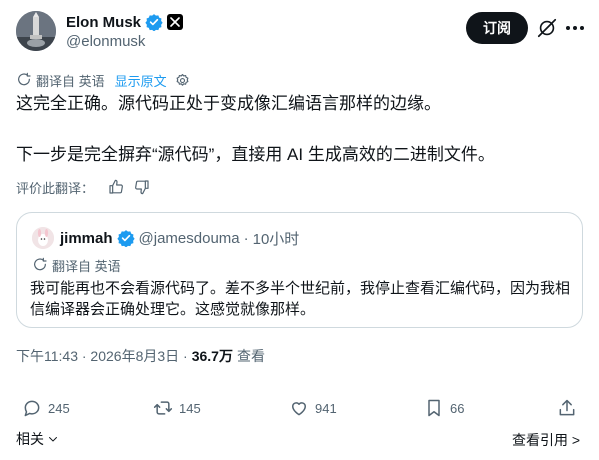 This screenshot has width=599, height=460. What do you see at coordinates (70, 81) in the screenshot?
I see `translated-from-label: 翻译自 英语` at bounding box center [70, 81].